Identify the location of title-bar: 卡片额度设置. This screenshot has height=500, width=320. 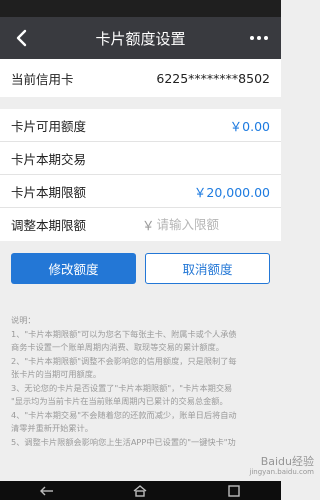
(140, 38).